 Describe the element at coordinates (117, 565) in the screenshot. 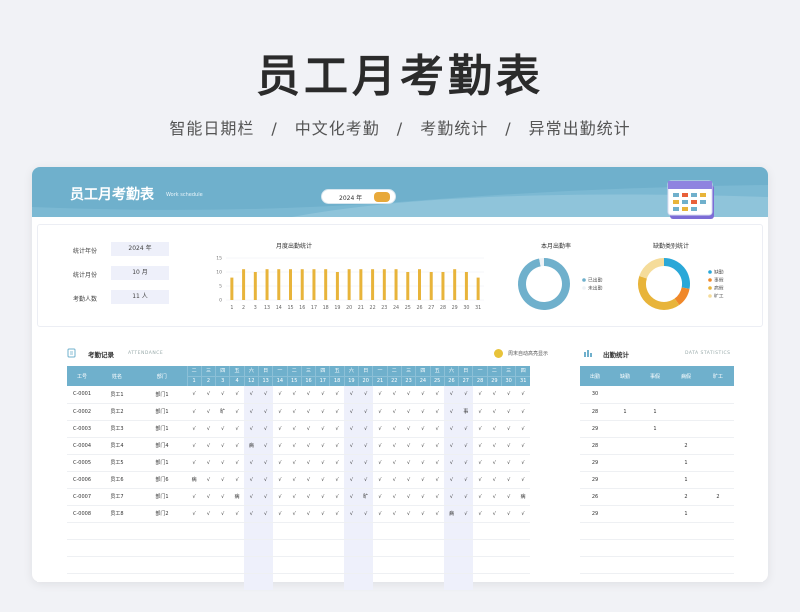

I see `empty-cell` at that location.